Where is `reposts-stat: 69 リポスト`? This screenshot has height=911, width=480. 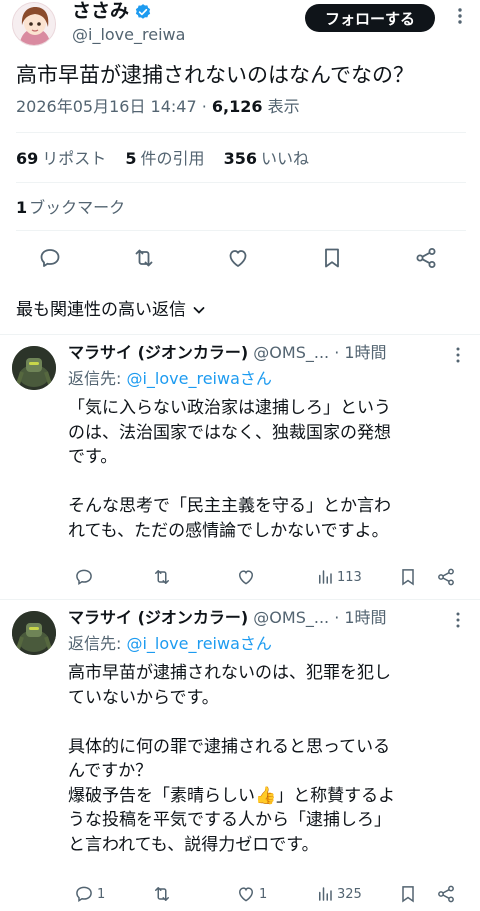 reposts-stat: 69 リポスト is located at coordinates (61, 158).